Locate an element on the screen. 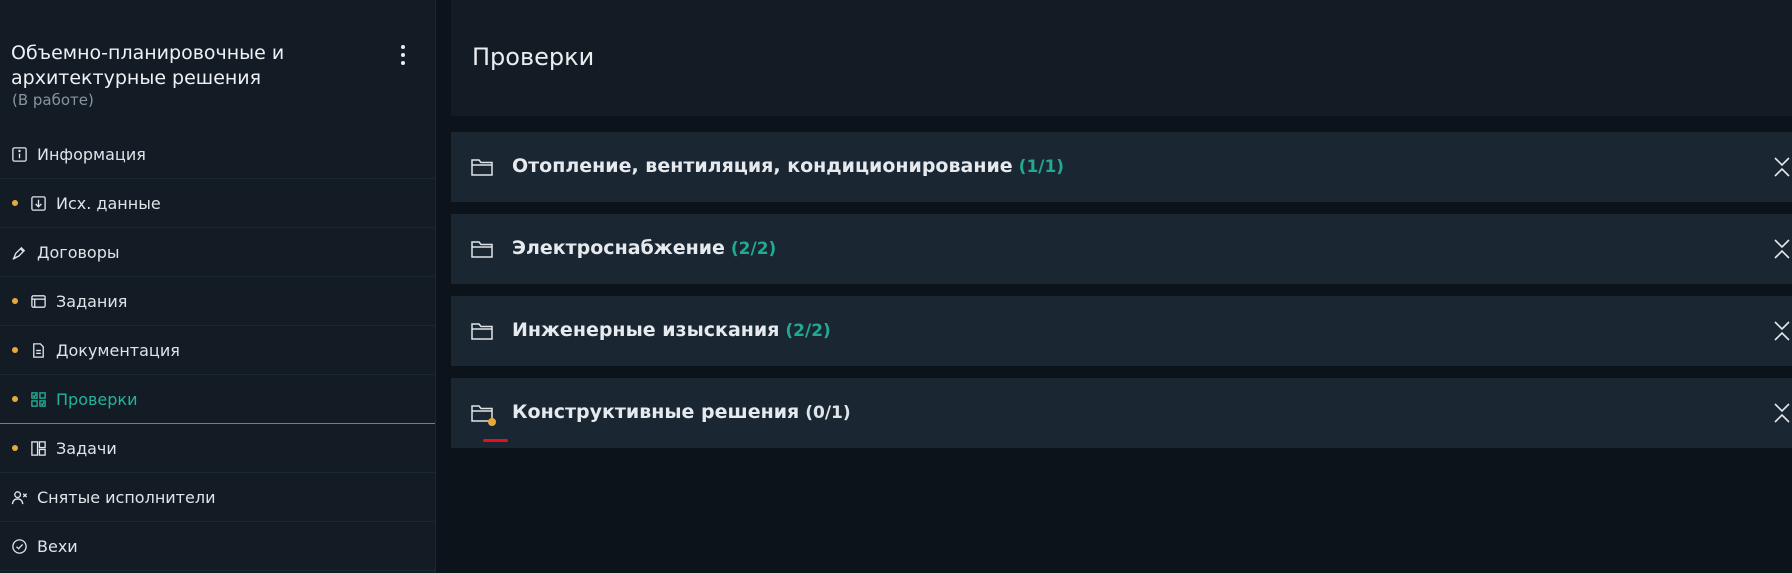 This screenshot has width=1792, height=573. group-title: Электроснабжение (2/2) is located at coordinates (644, 248).